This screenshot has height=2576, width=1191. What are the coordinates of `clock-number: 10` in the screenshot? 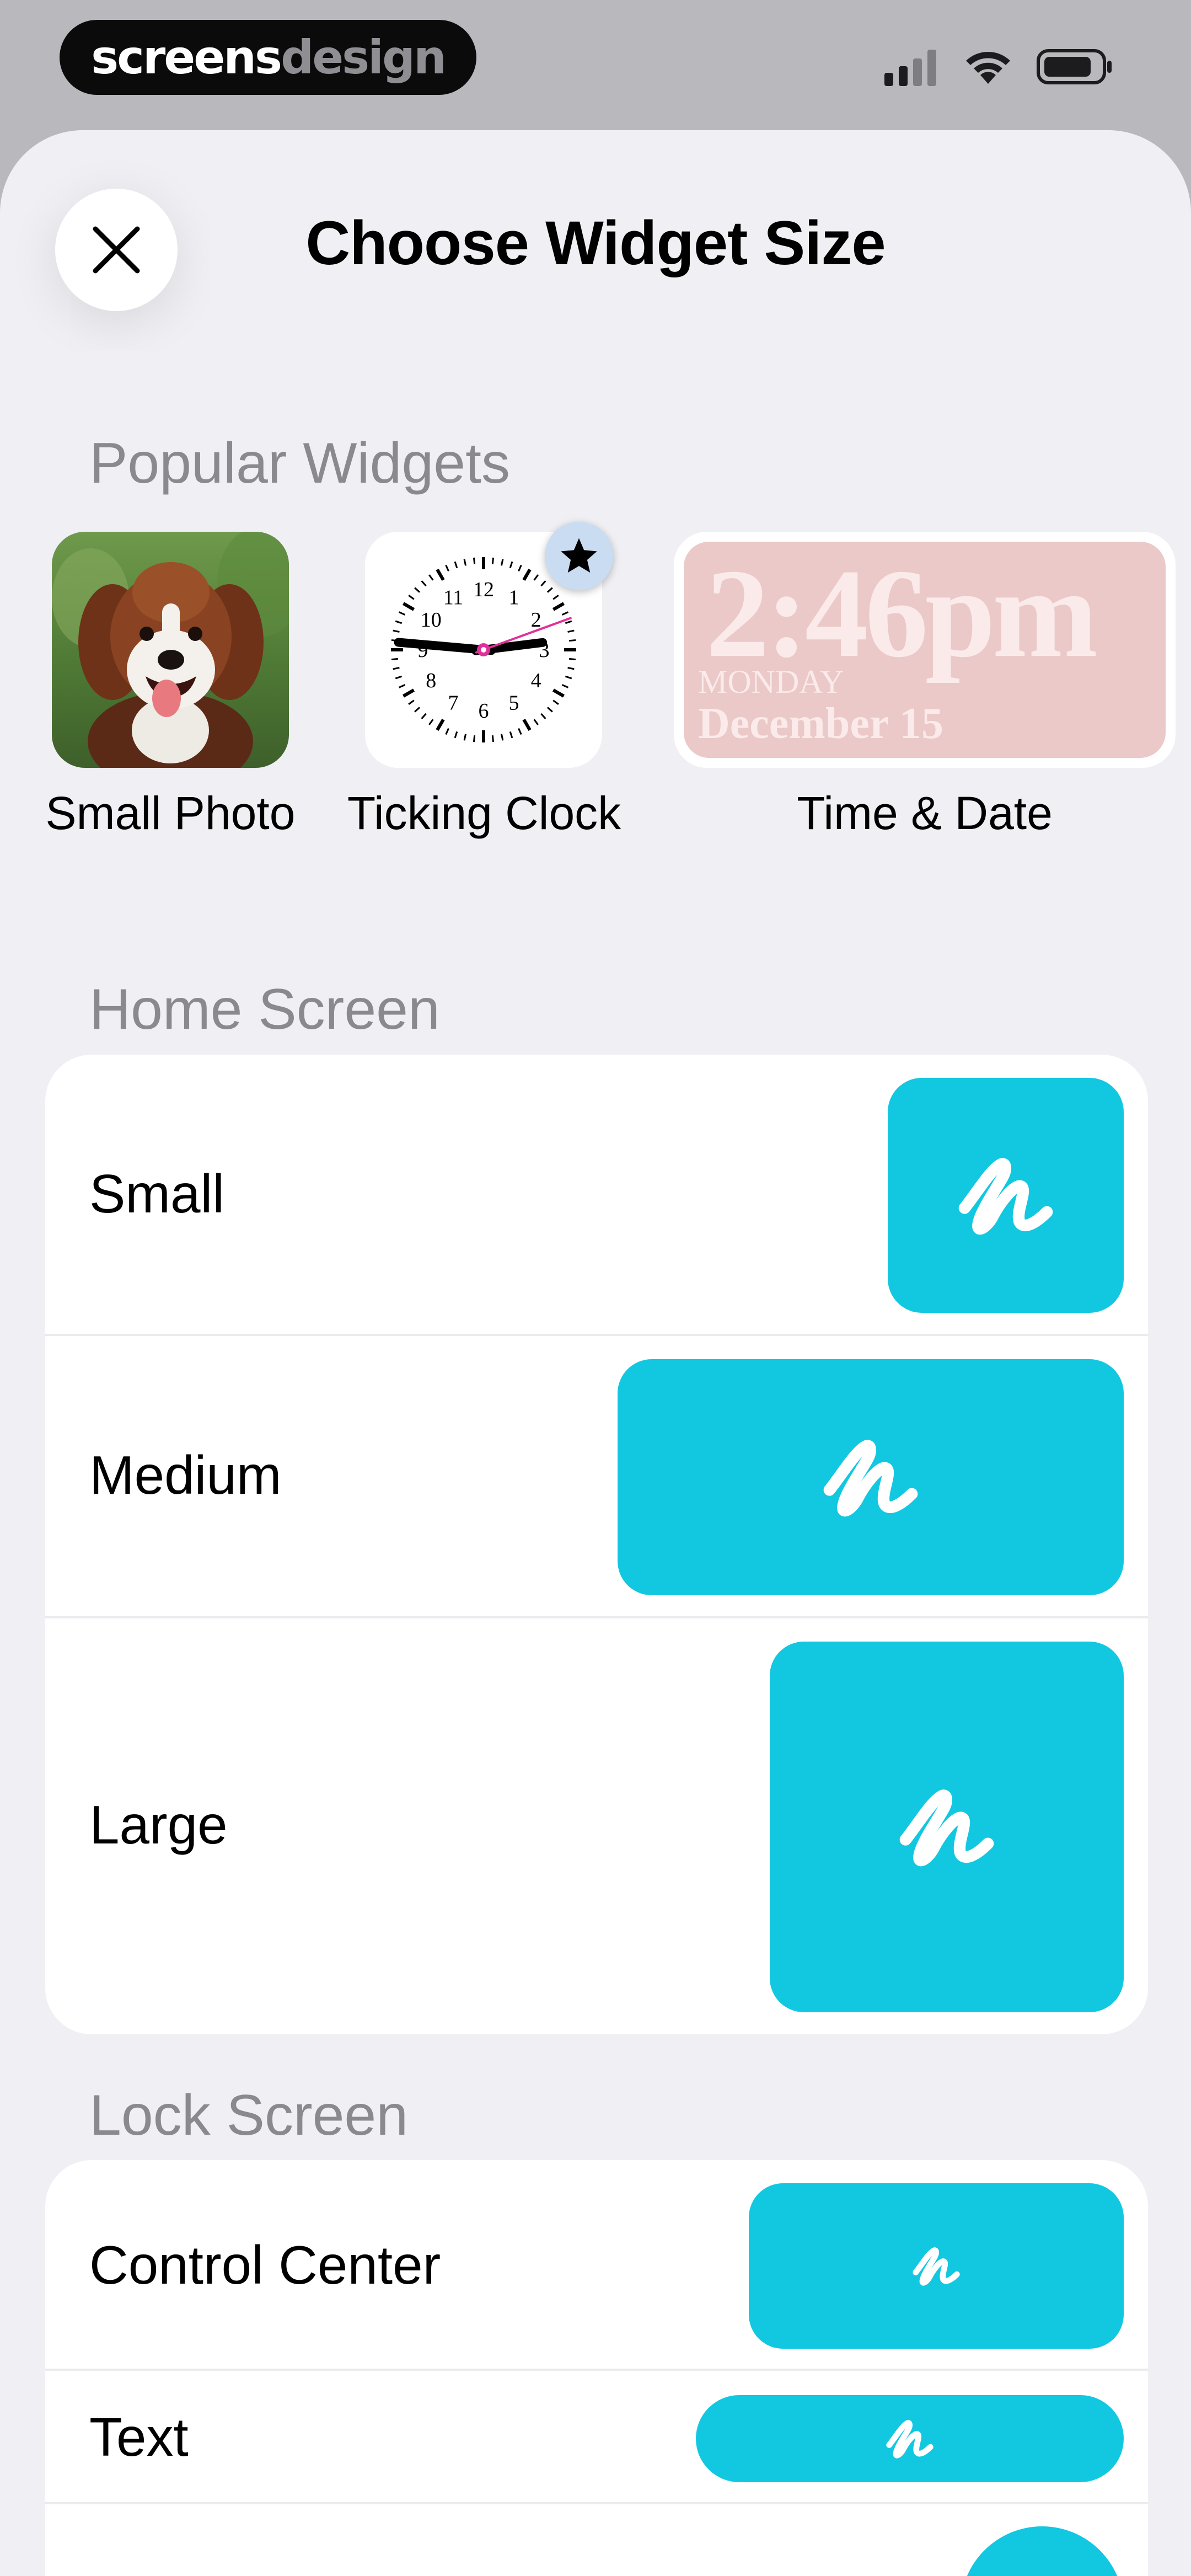 It's located at (431, 620).